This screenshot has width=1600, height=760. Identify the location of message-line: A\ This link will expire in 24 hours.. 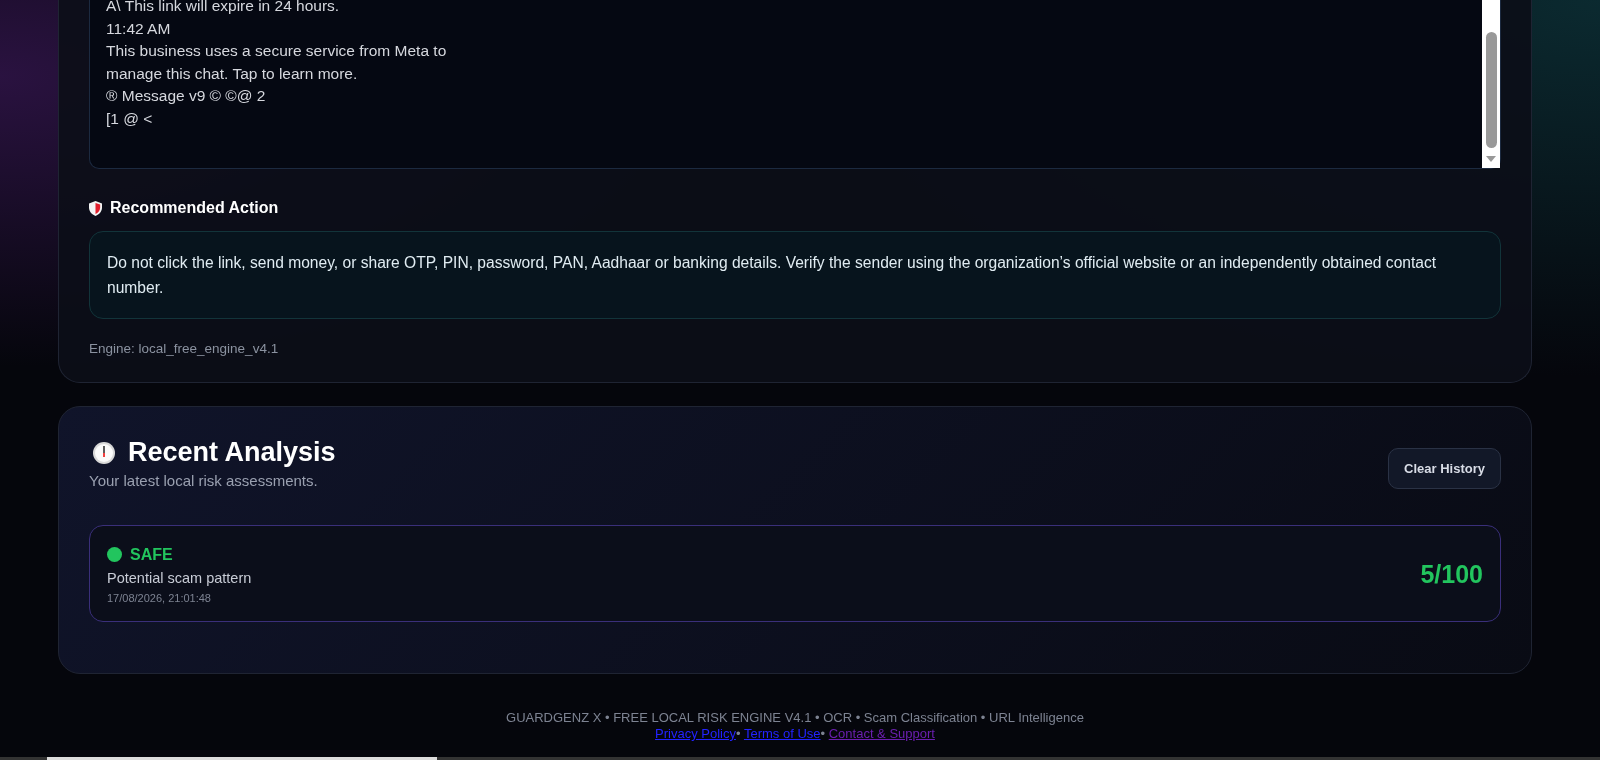
(223, 8).